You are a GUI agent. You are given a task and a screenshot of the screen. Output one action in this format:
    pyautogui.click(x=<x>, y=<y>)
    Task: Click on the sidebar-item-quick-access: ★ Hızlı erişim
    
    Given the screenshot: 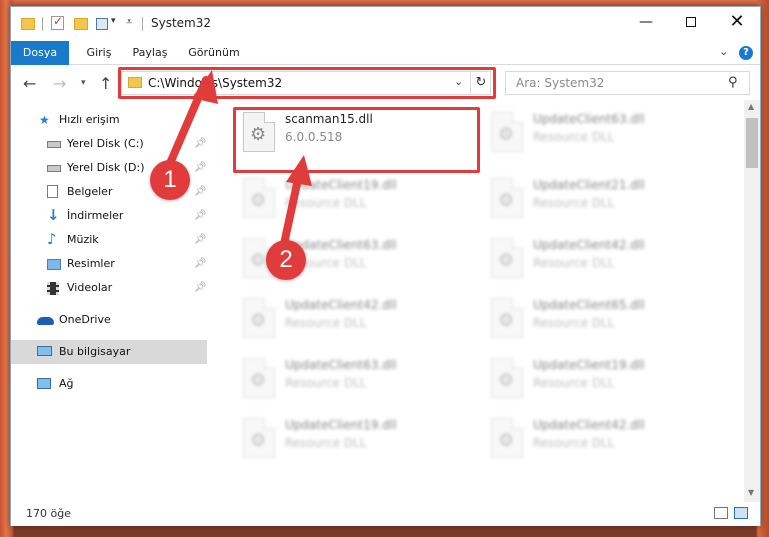 What is the action you would take?
    pyautogui.click(x=109, y=120)
    